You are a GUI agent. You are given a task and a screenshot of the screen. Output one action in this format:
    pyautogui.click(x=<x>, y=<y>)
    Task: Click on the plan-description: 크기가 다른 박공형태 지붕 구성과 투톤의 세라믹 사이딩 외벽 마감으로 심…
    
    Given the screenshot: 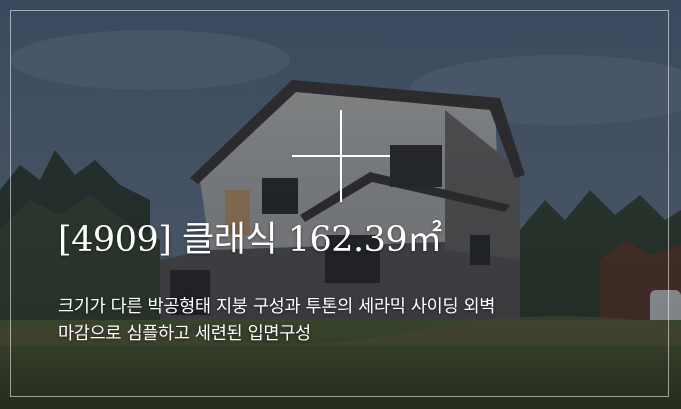 What is the action you would take?
    pyautogui.click(x=353, y=321)
    